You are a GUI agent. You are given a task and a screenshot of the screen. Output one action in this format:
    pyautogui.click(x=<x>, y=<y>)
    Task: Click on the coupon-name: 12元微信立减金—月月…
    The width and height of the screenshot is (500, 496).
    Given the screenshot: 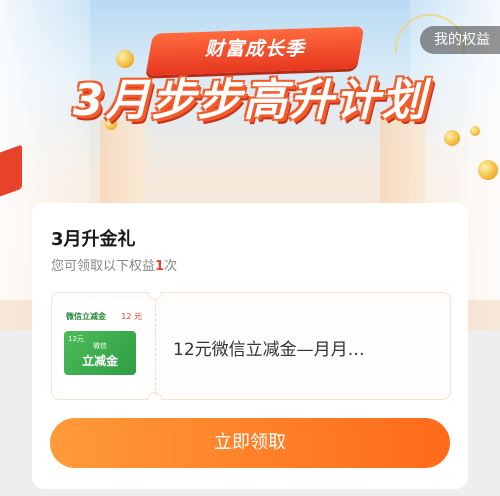 What is the action you would take?
    pyautogui.click(x=269, y=350)
    